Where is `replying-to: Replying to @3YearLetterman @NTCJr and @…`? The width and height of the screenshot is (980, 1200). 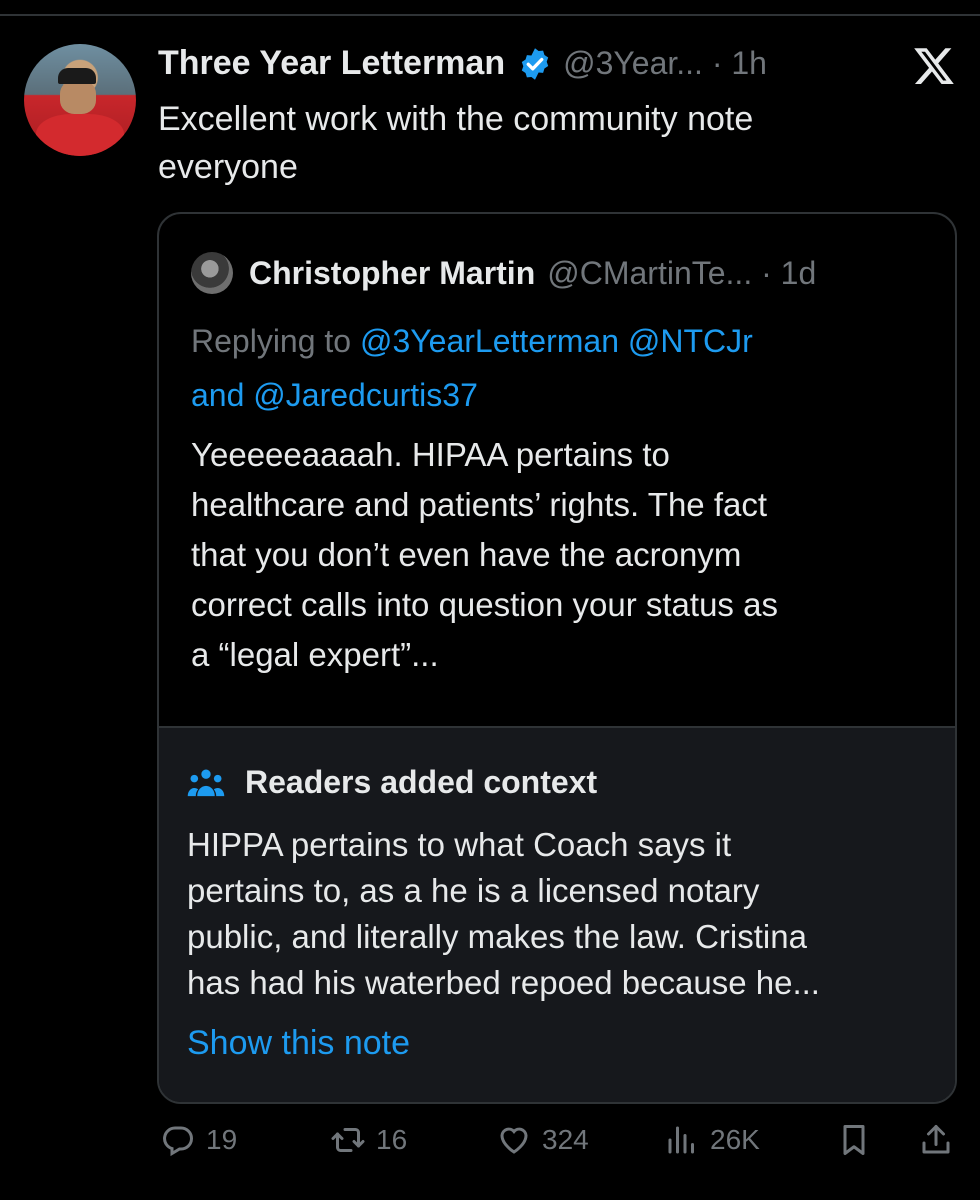
replying-to: Replying to @3YearLetterman @NTCJr and @… is located at coordinates (561, 368).